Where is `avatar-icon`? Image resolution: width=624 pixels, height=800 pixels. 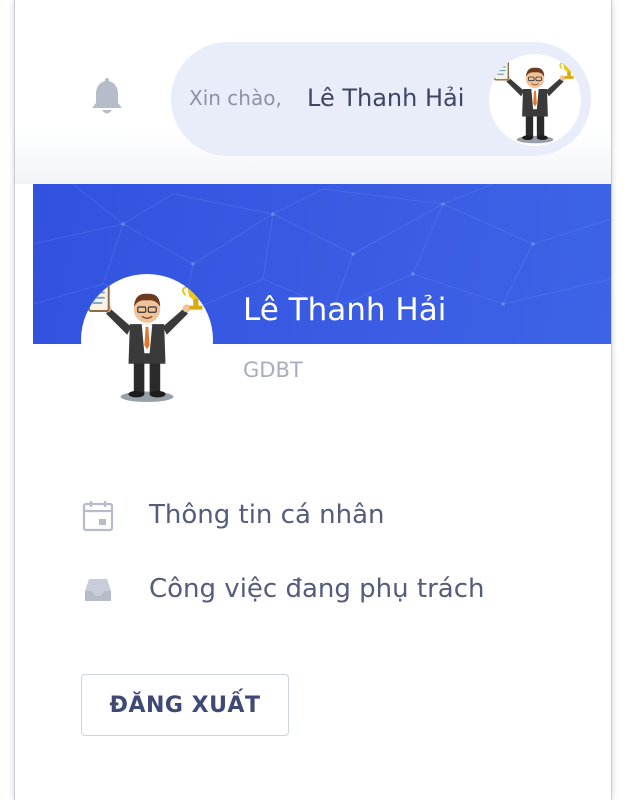 avatar-icon is located at coordinates (535, 100).